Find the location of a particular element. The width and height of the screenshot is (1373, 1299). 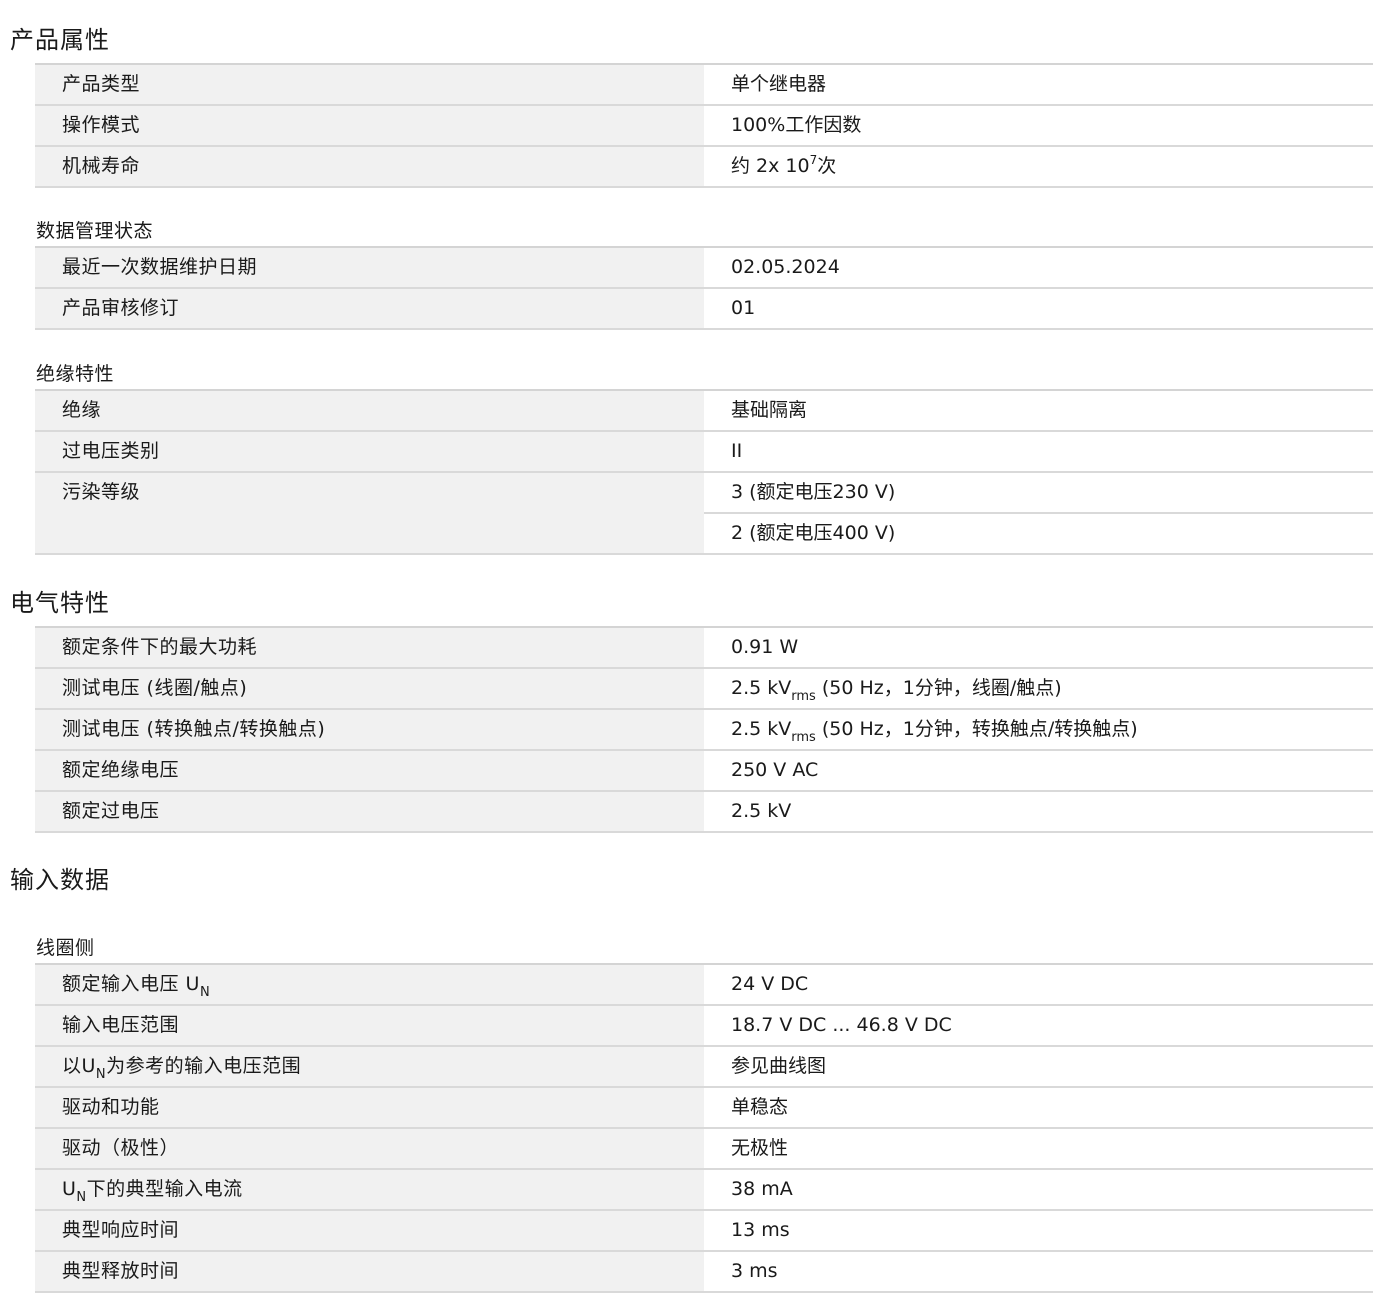

table-row: 额定输入电压 UN 24 V DC is located at coordinates (704, 985).